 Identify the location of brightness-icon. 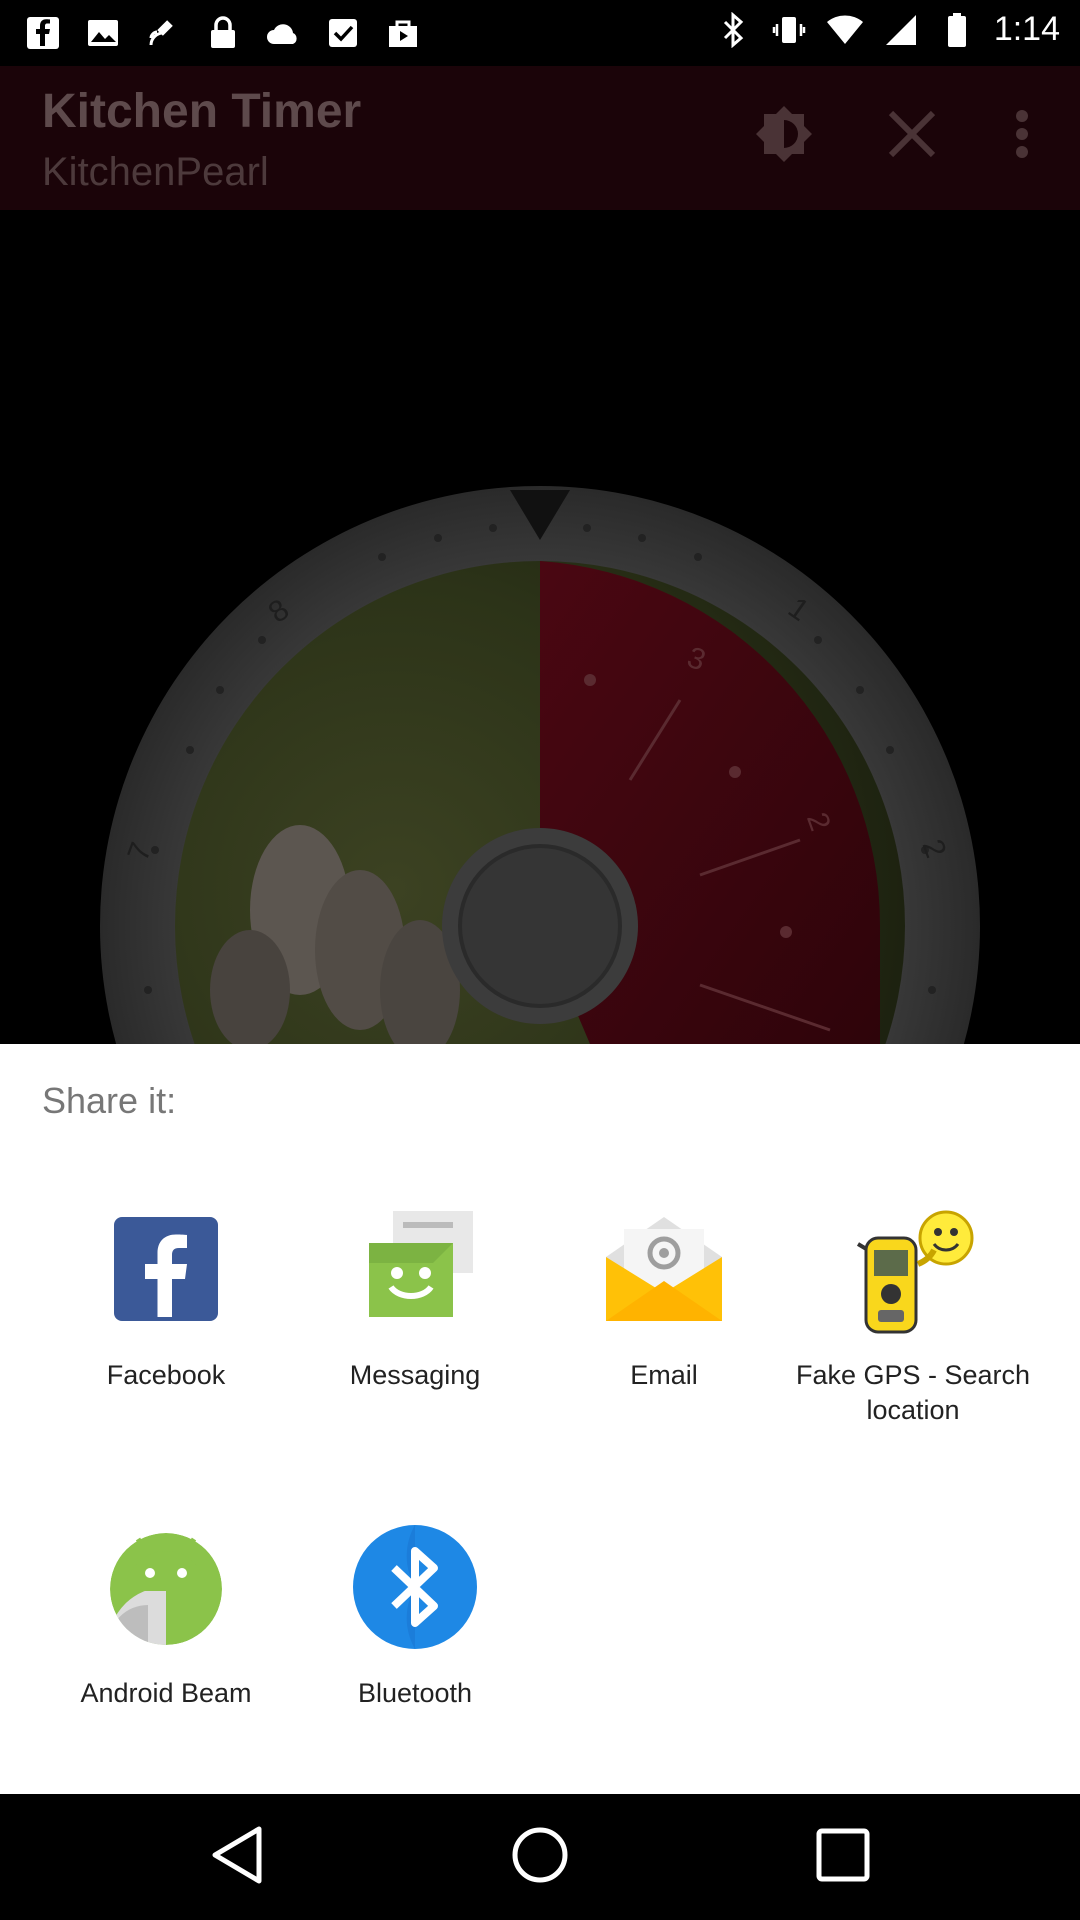
(784, 136).